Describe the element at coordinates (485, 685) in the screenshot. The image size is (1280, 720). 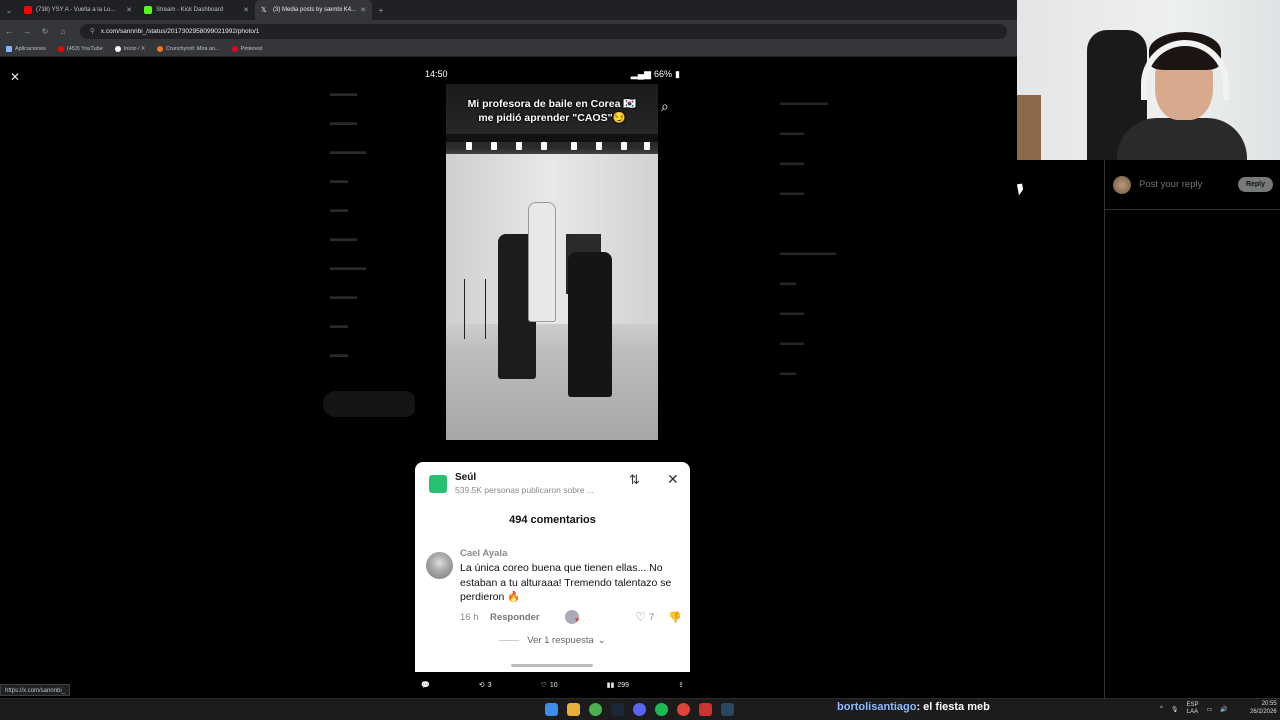
I see `repost-action: ⟲ 3` at that location.